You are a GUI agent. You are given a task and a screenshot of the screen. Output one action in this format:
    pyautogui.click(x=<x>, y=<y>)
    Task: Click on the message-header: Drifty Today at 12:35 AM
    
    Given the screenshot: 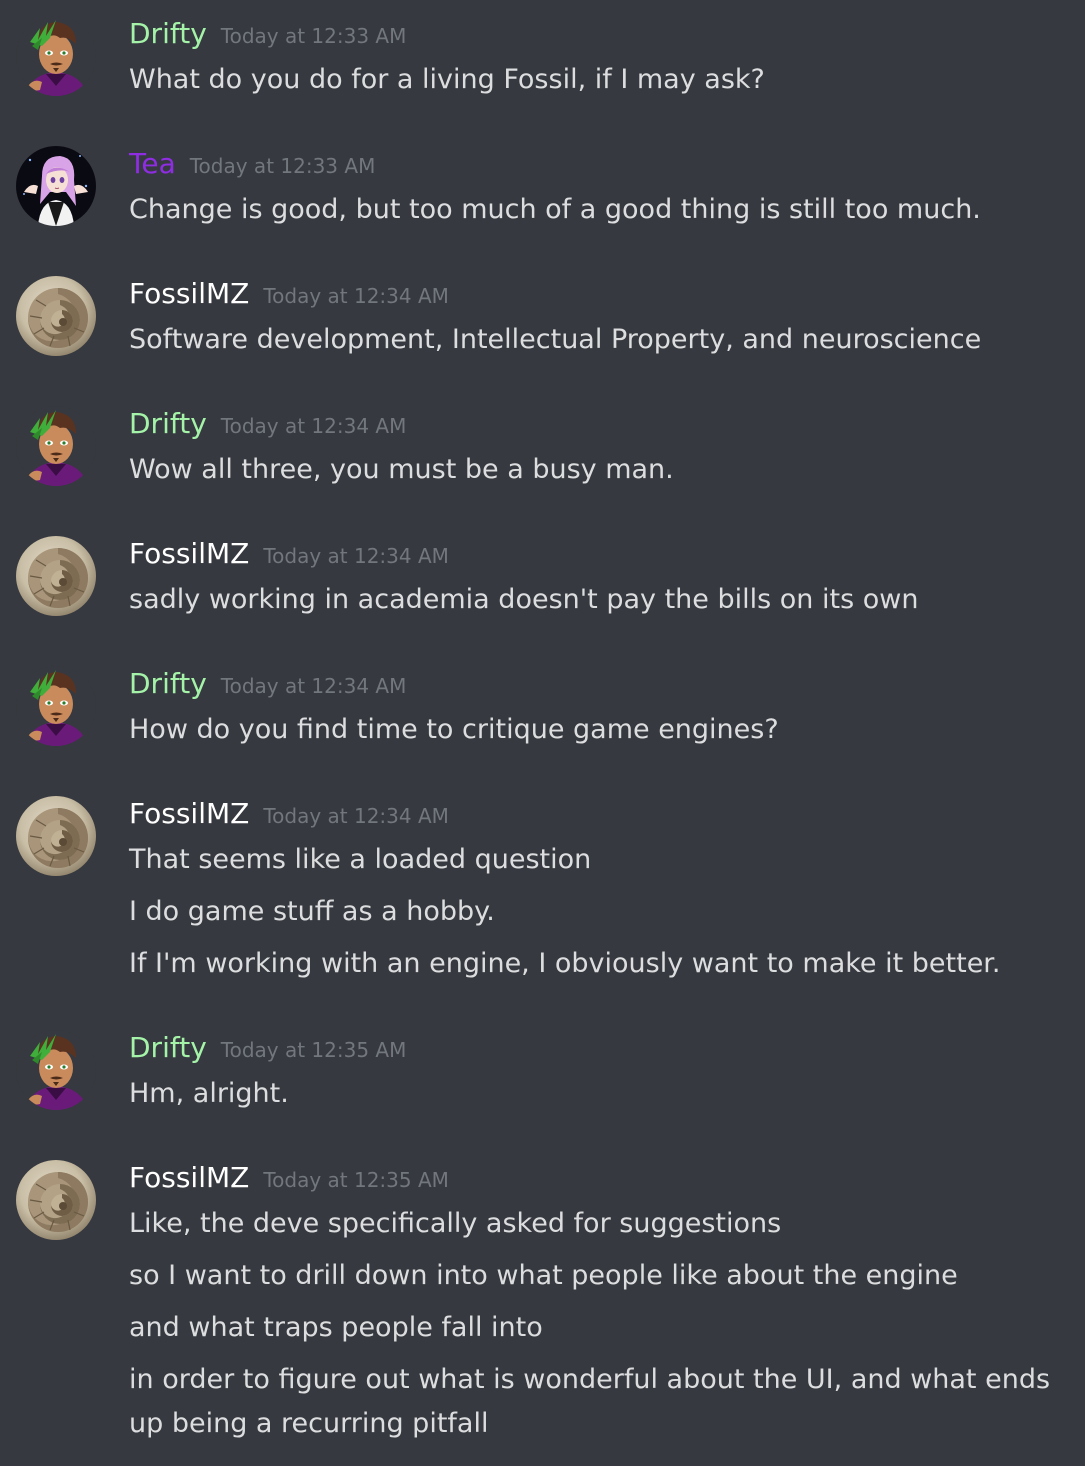 What is the action you would take?
    pyautogui.click(x=267, y=1048)
    